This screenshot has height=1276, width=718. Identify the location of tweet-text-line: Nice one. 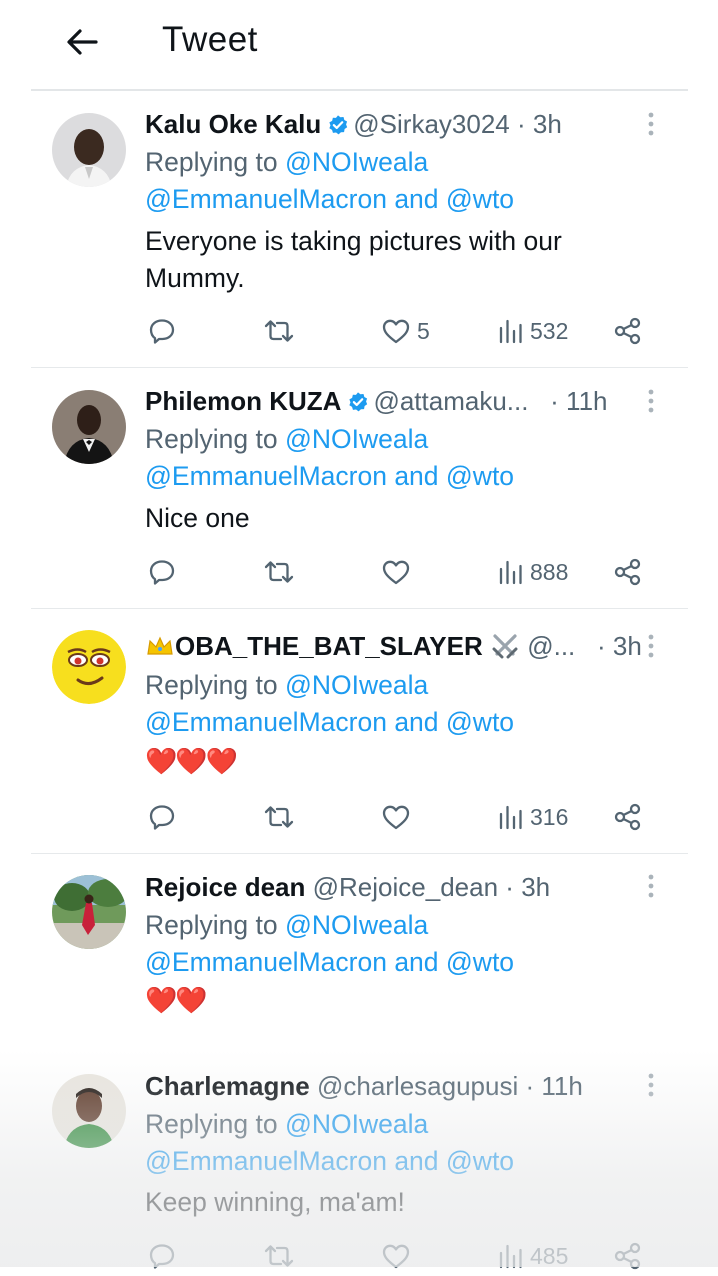
(197, 518).